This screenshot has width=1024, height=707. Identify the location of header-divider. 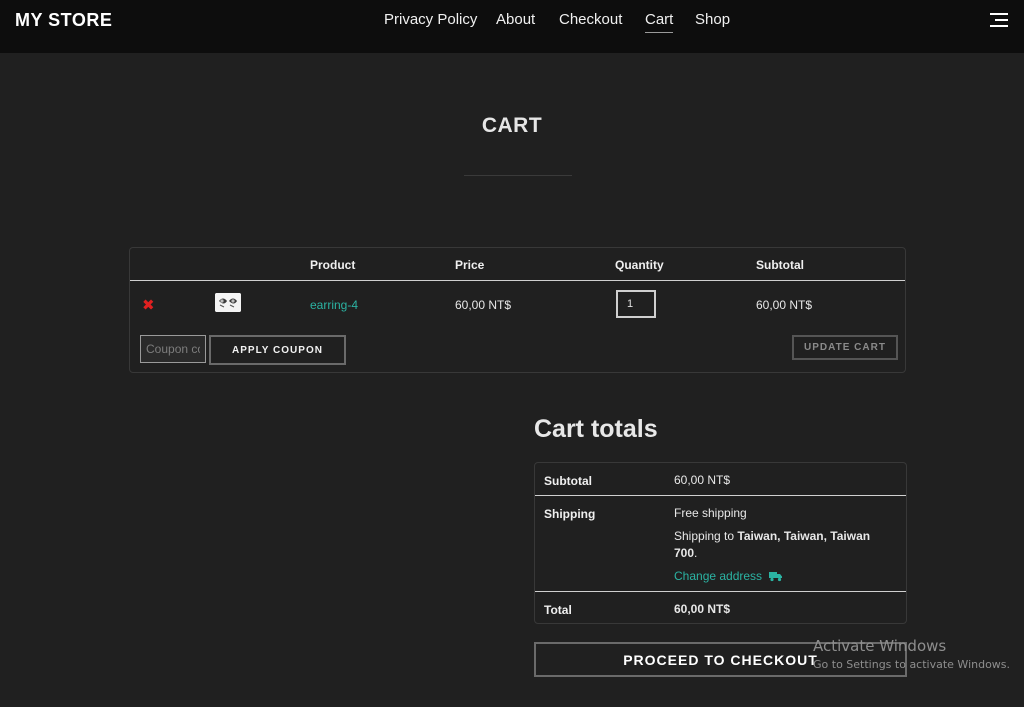
(517, 280).